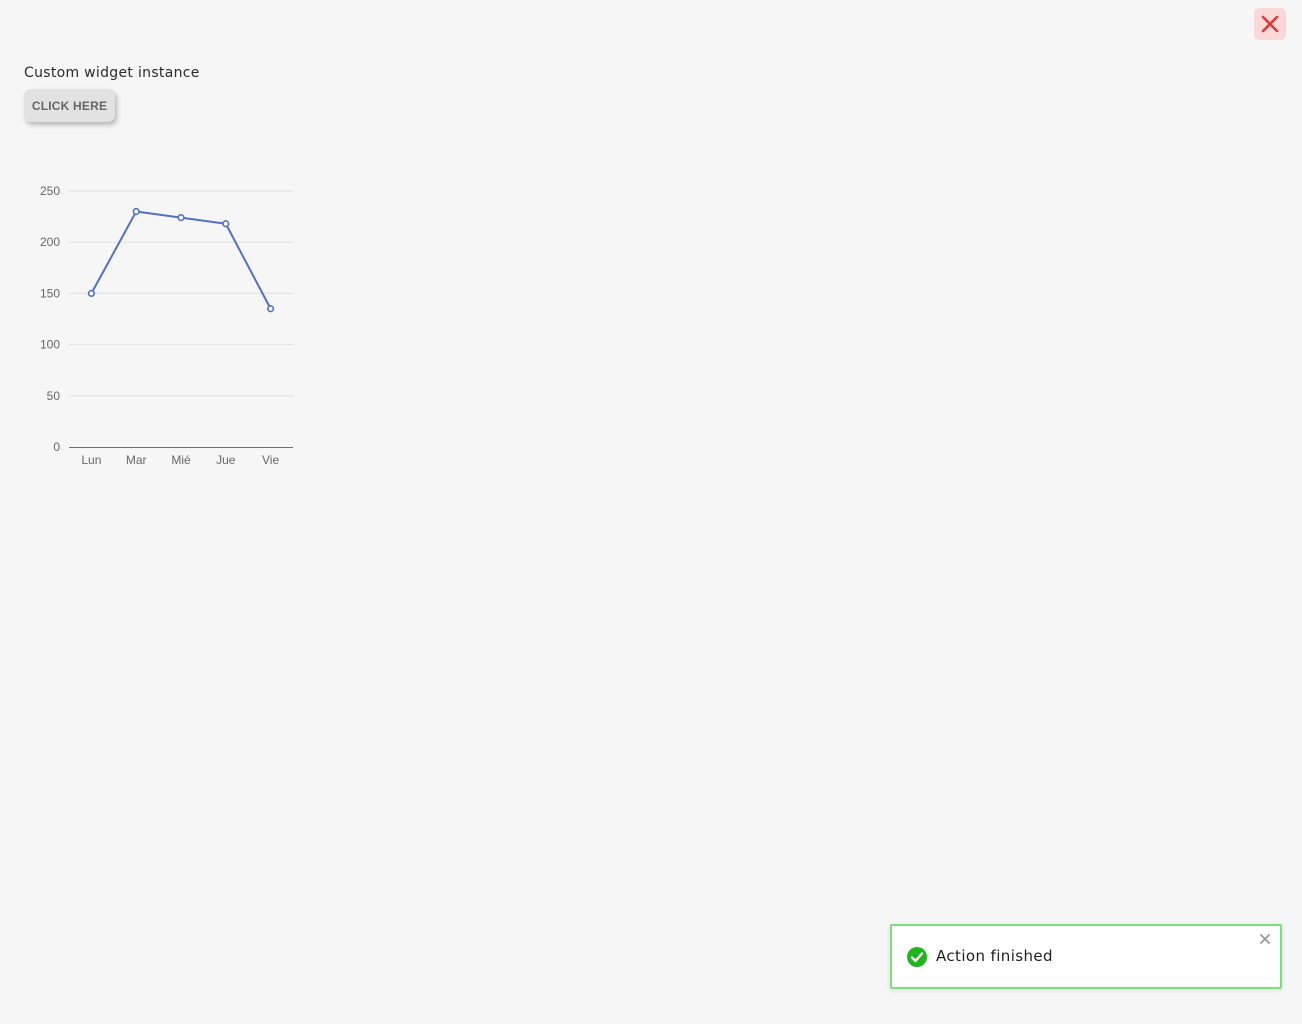 Image resolution: width=1302 pixels, height=1024 pixels. What do you see at coordinates (54, 396) in the screenshot?
I see `y-tick-label: 50` at bounding box center [54, 396].